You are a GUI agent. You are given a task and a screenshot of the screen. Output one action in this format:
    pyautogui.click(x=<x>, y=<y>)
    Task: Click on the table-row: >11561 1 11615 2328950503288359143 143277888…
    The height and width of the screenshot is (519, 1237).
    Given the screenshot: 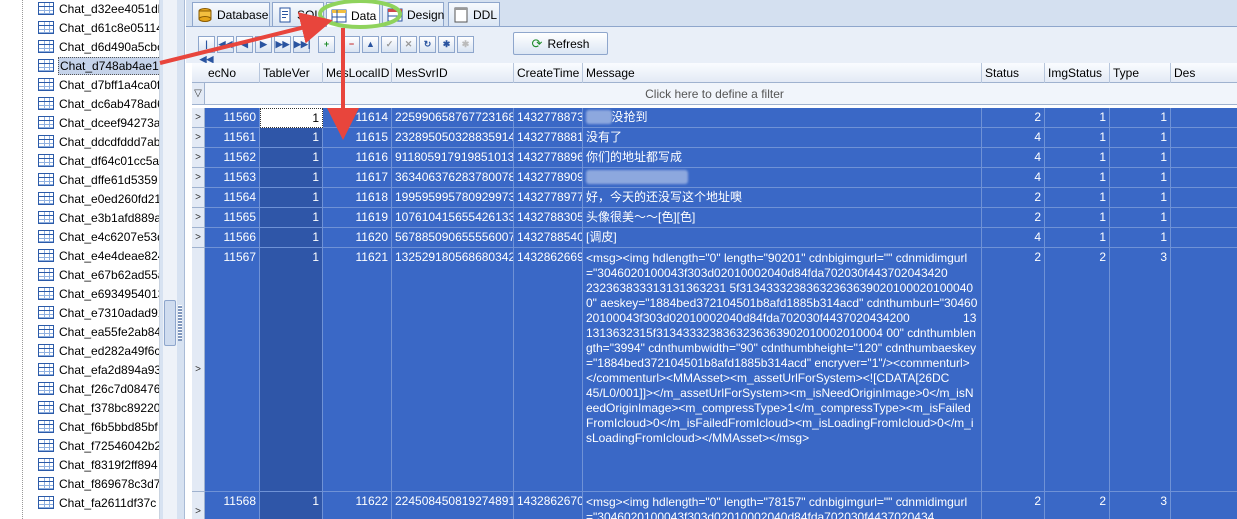 What is the action you would take?
    pyautogui.click(x=714, y=138)
    